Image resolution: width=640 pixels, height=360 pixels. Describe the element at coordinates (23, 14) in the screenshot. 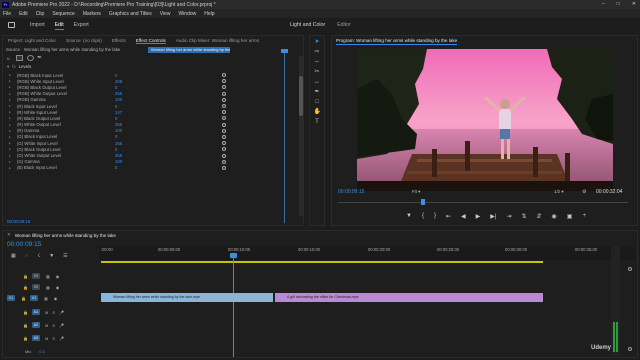

I see `menu-edit: Edit` at that location.